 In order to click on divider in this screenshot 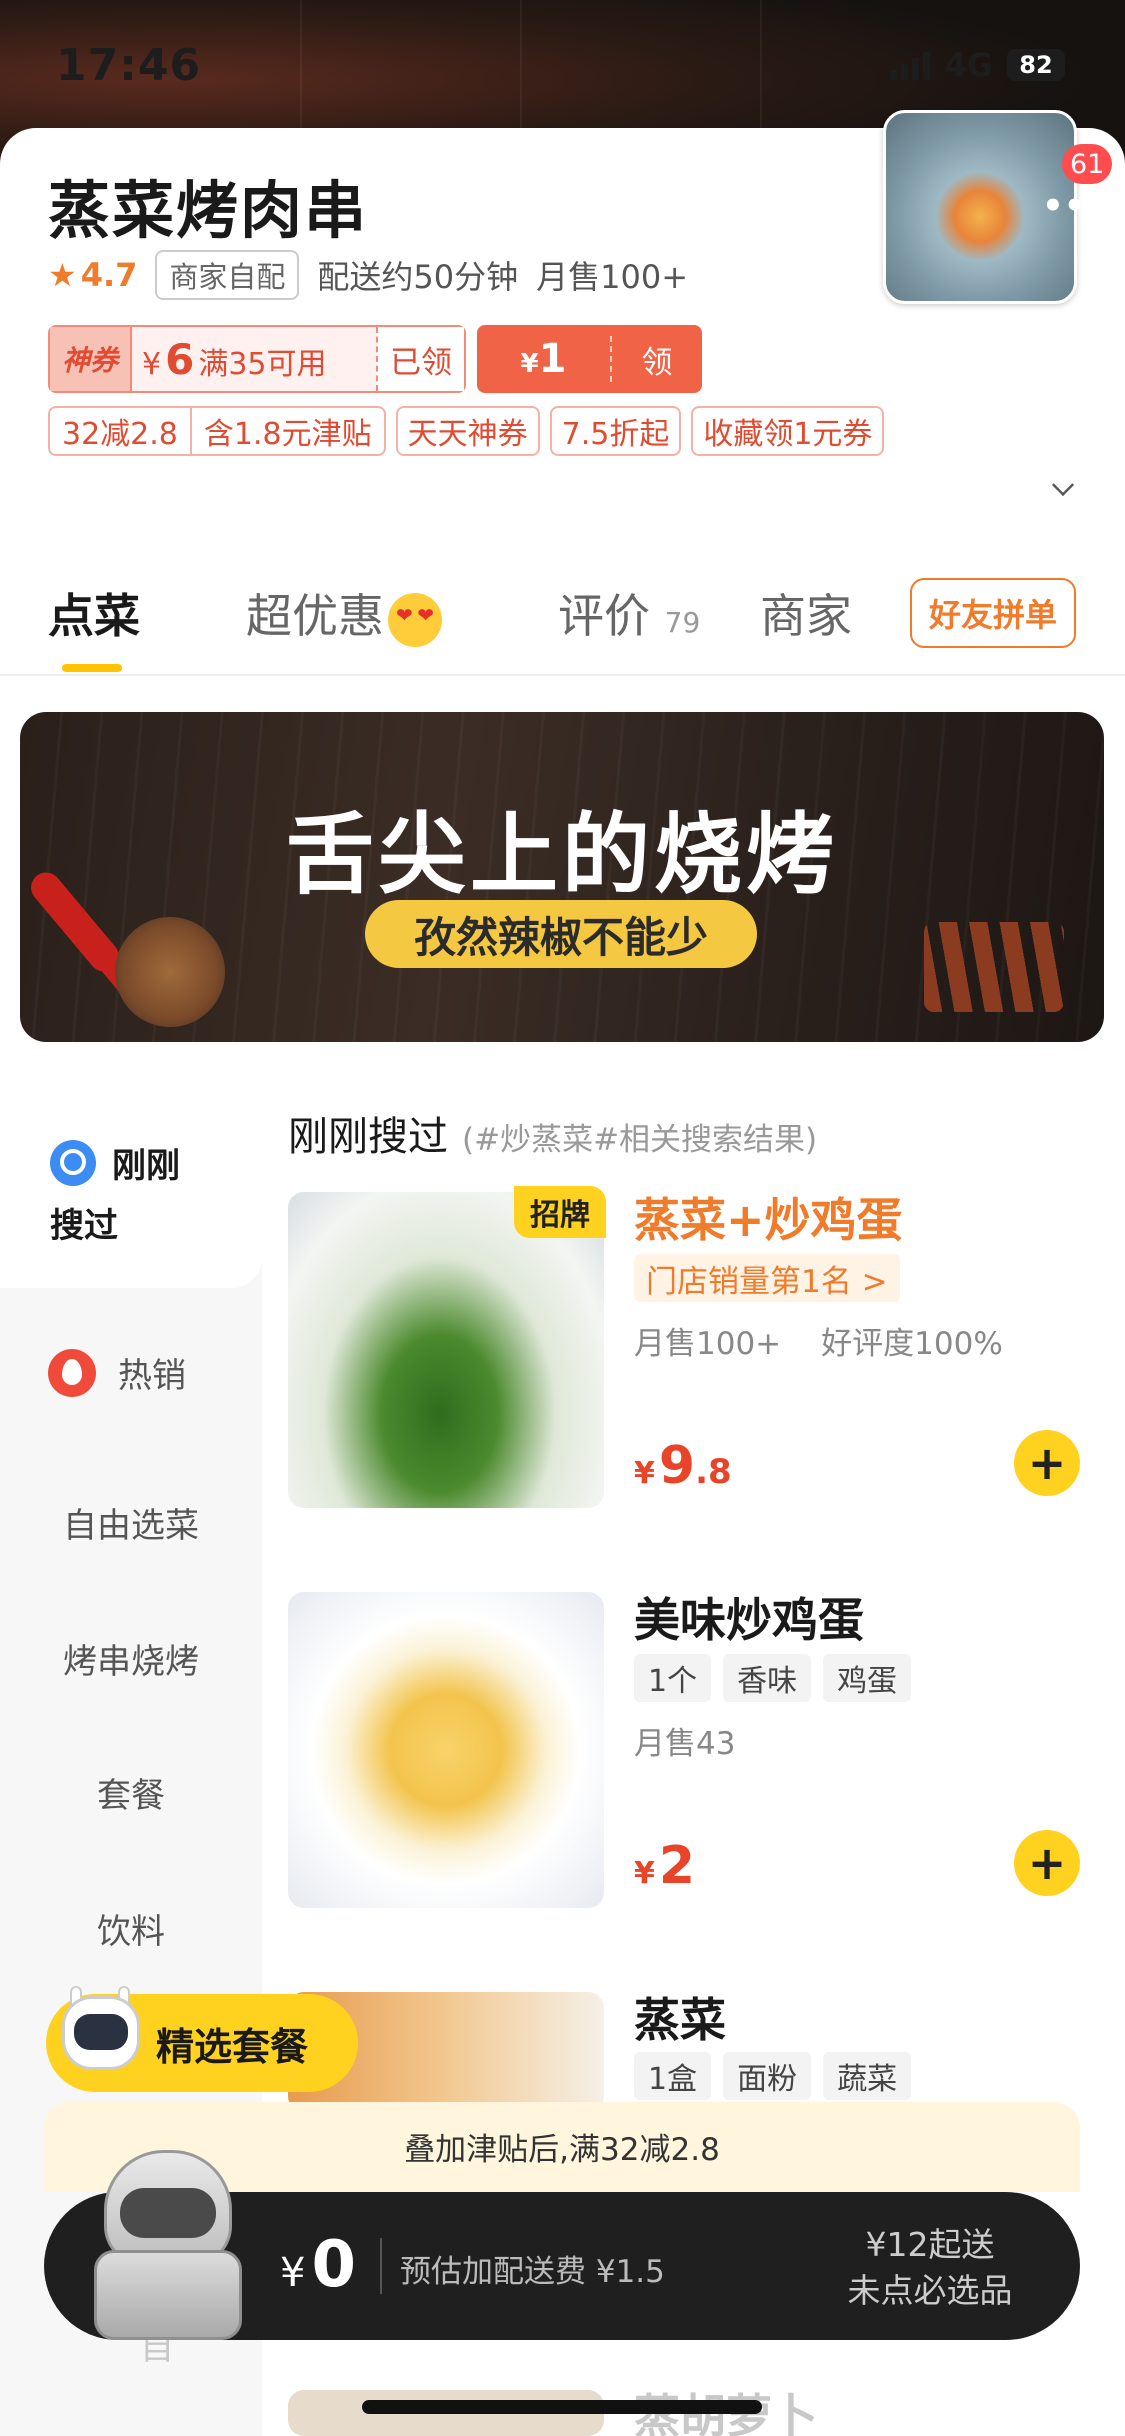, I will do `click(381, 2266)`.